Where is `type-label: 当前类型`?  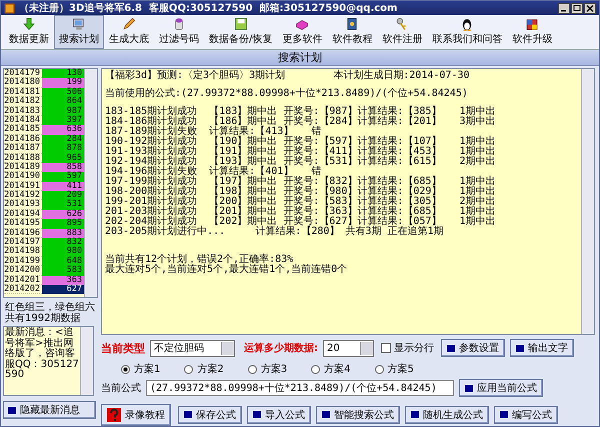
type-label: 当前类型 is located at coordinates (123, 348).